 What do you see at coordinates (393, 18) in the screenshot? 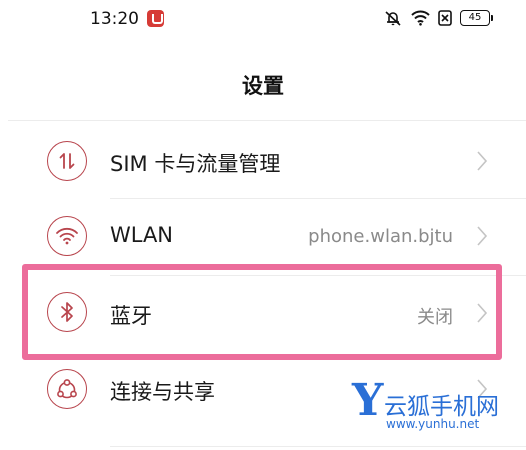
I see `mute-icon` at bounding box center [393, 18].